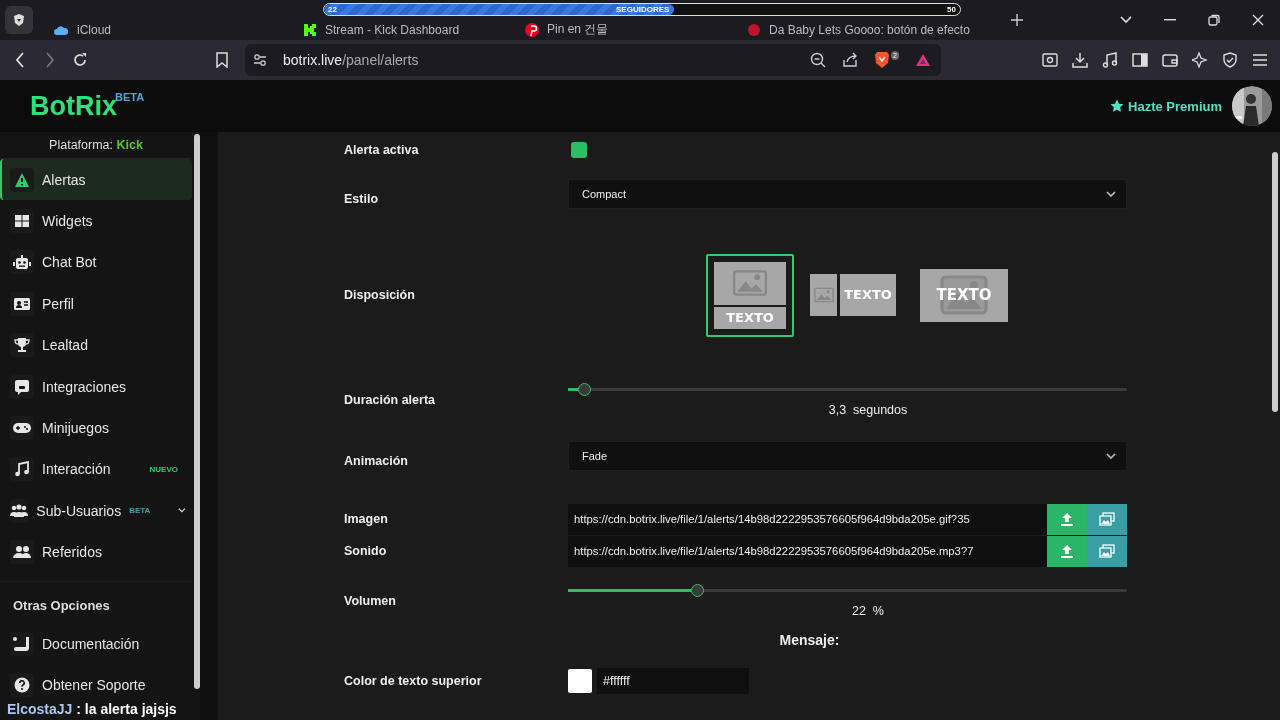 This screenshot has height=720, width=1280. I want to click on color-swatch, so click(580, 681).